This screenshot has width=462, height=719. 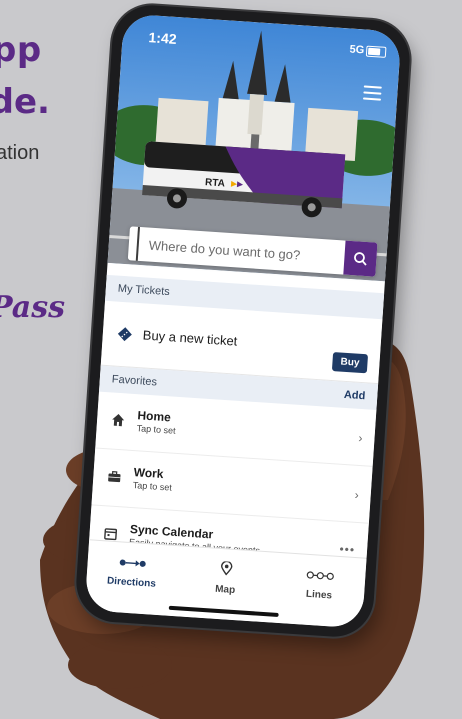 I want to click on favorite-title: Home, so click(x=154, y=416).